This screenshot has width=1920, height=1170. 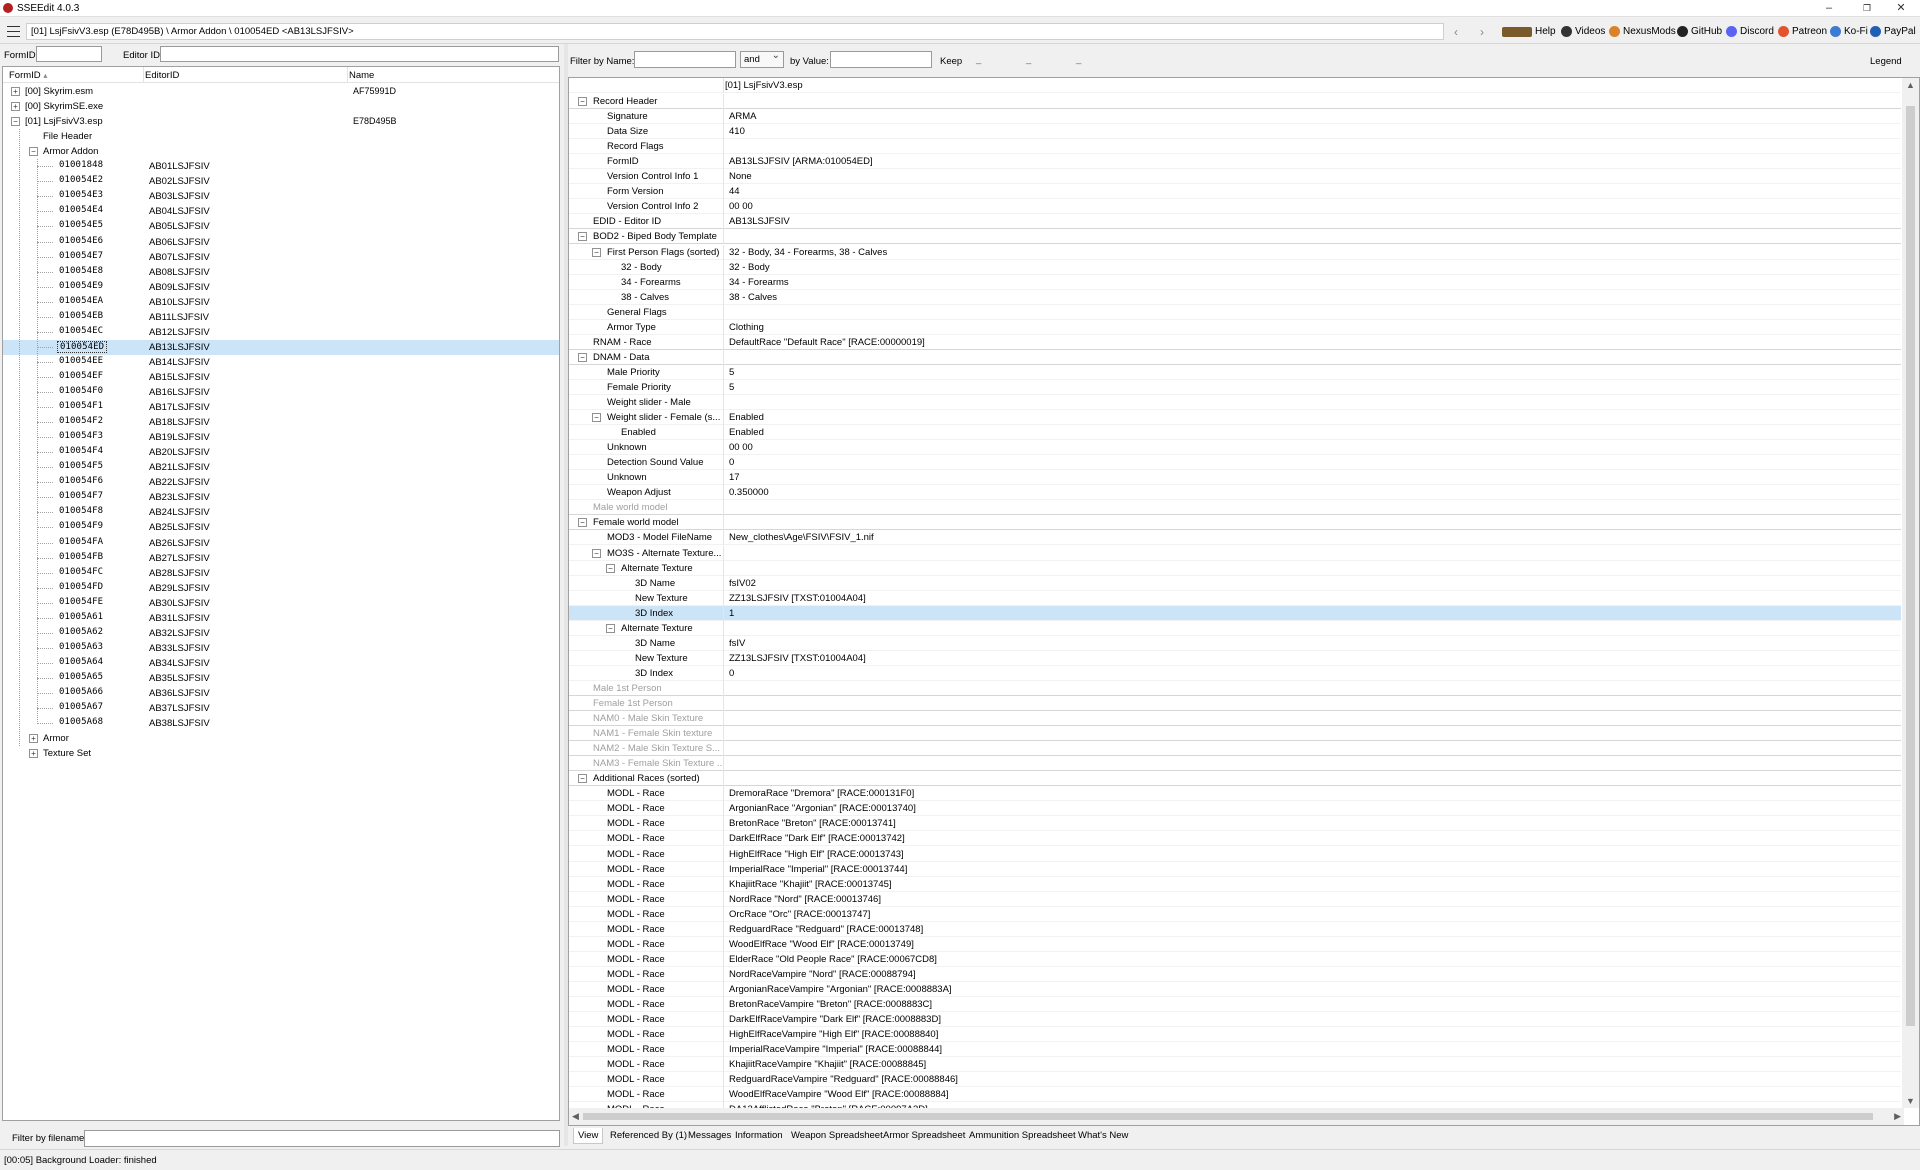 What do you see at coordinates (13, 31) in the screenshot?
I see `menu-icon` at bounding box center [13, 31].